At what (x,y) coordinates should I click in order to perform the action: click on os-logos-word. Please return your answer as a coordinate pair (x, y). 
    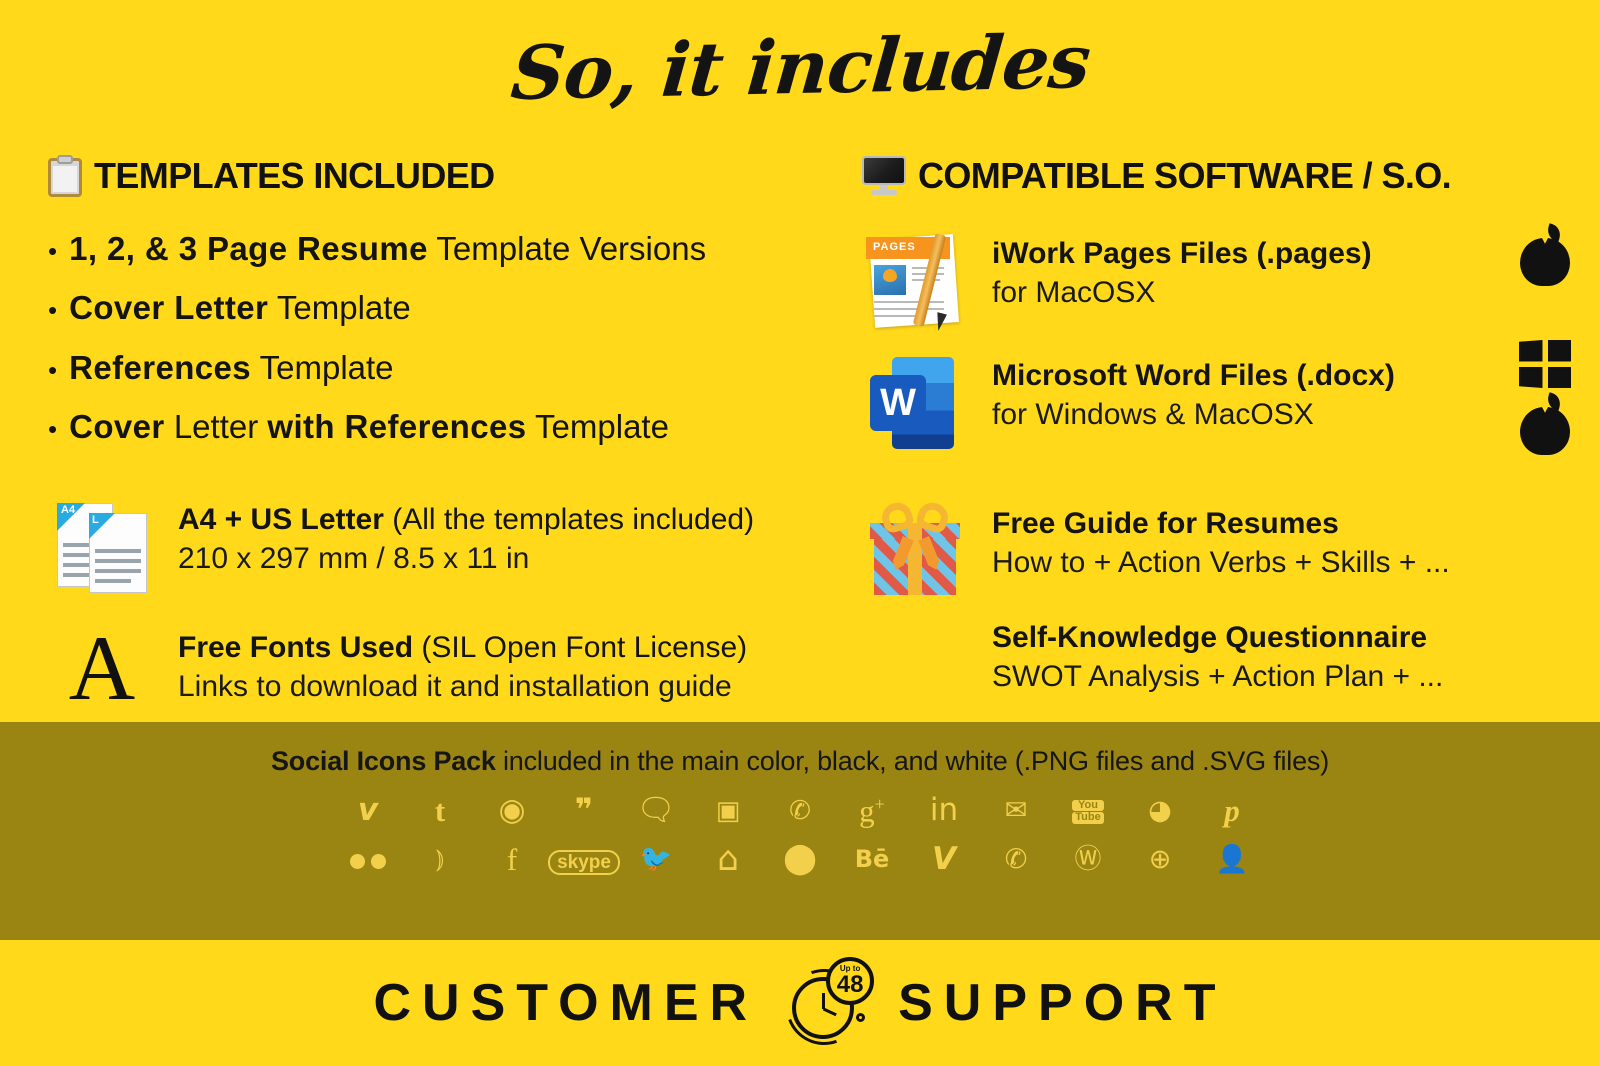
    Looking at the image, I should click on (1545, 398).